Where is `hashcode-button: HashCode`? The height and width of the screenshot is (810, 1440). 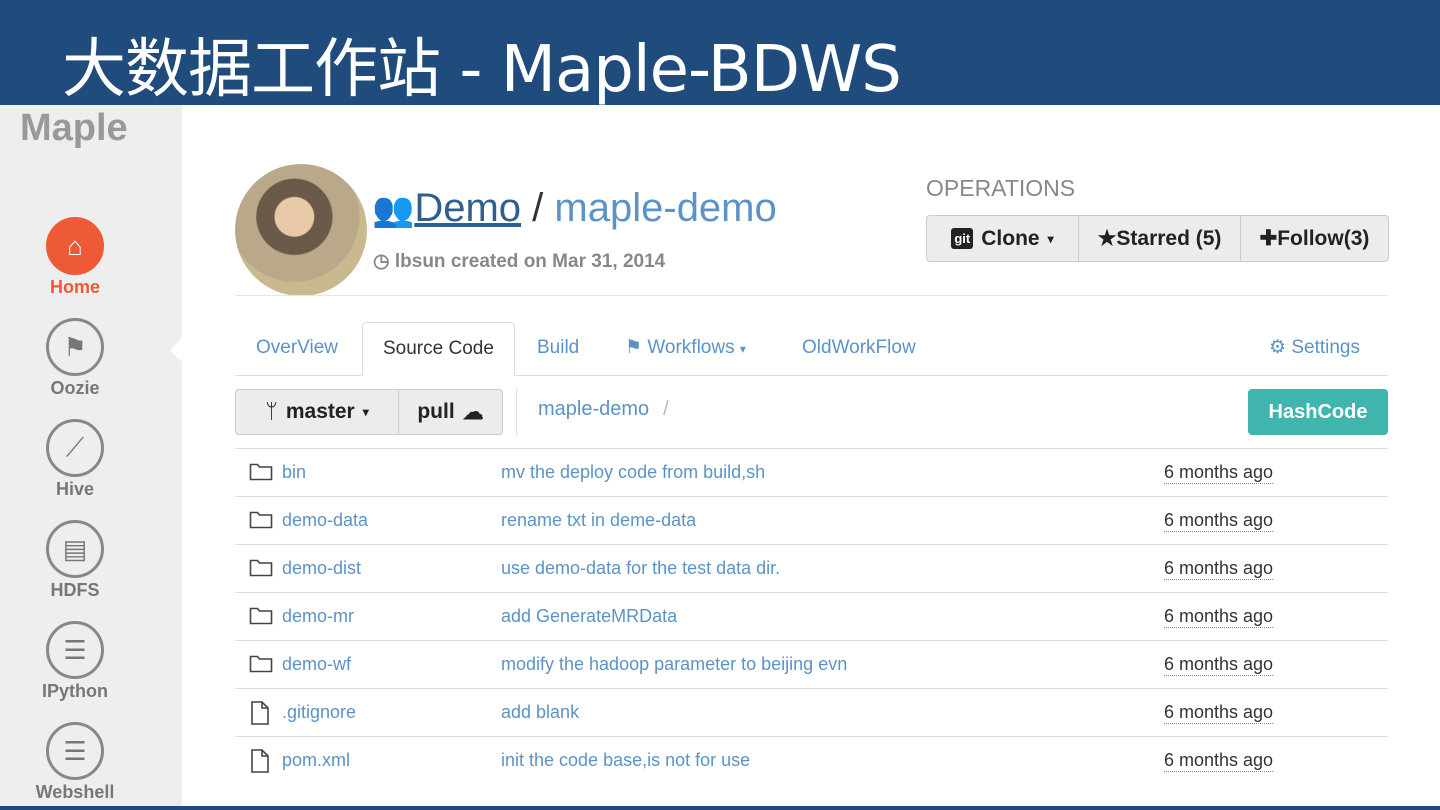 hashcode-button: HashCode is located at coordinates (1318, 412).